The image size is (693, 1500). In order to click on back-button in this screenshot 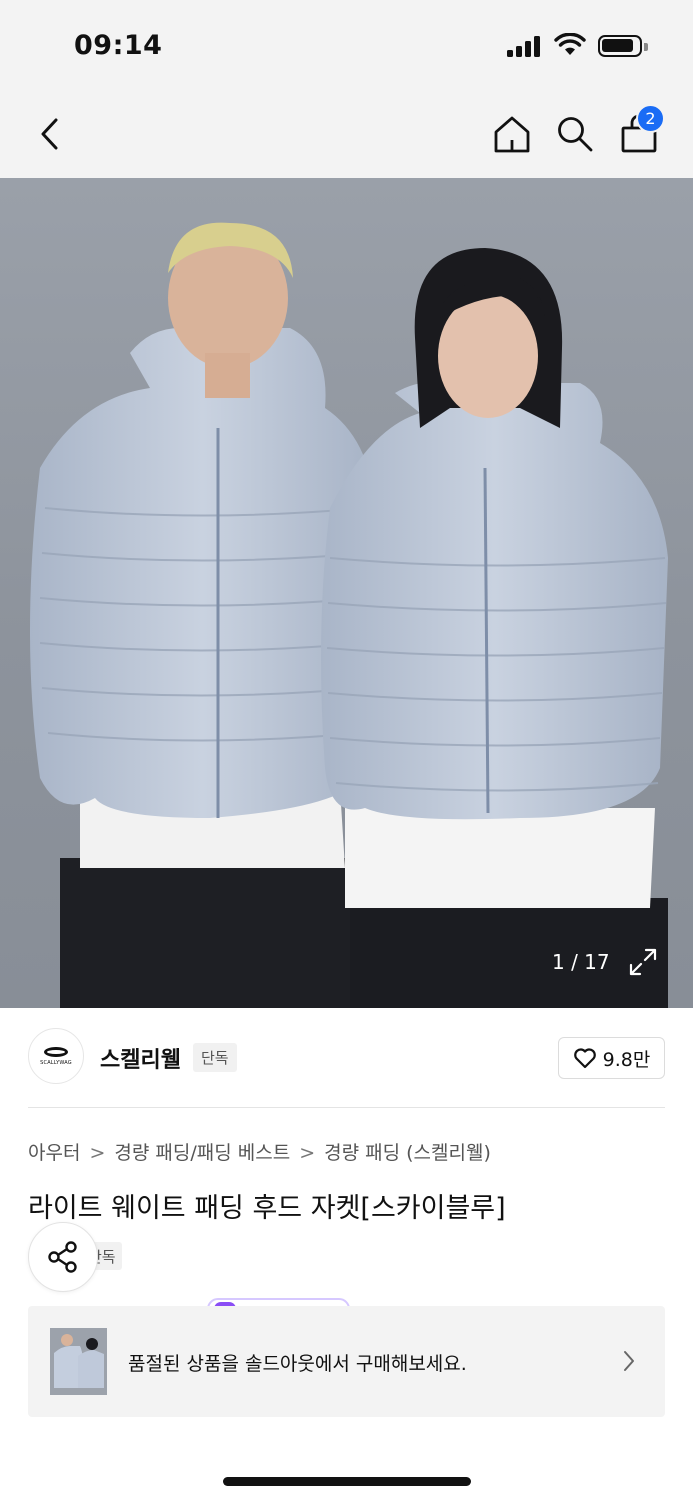, I will do `click(50, 134)`.